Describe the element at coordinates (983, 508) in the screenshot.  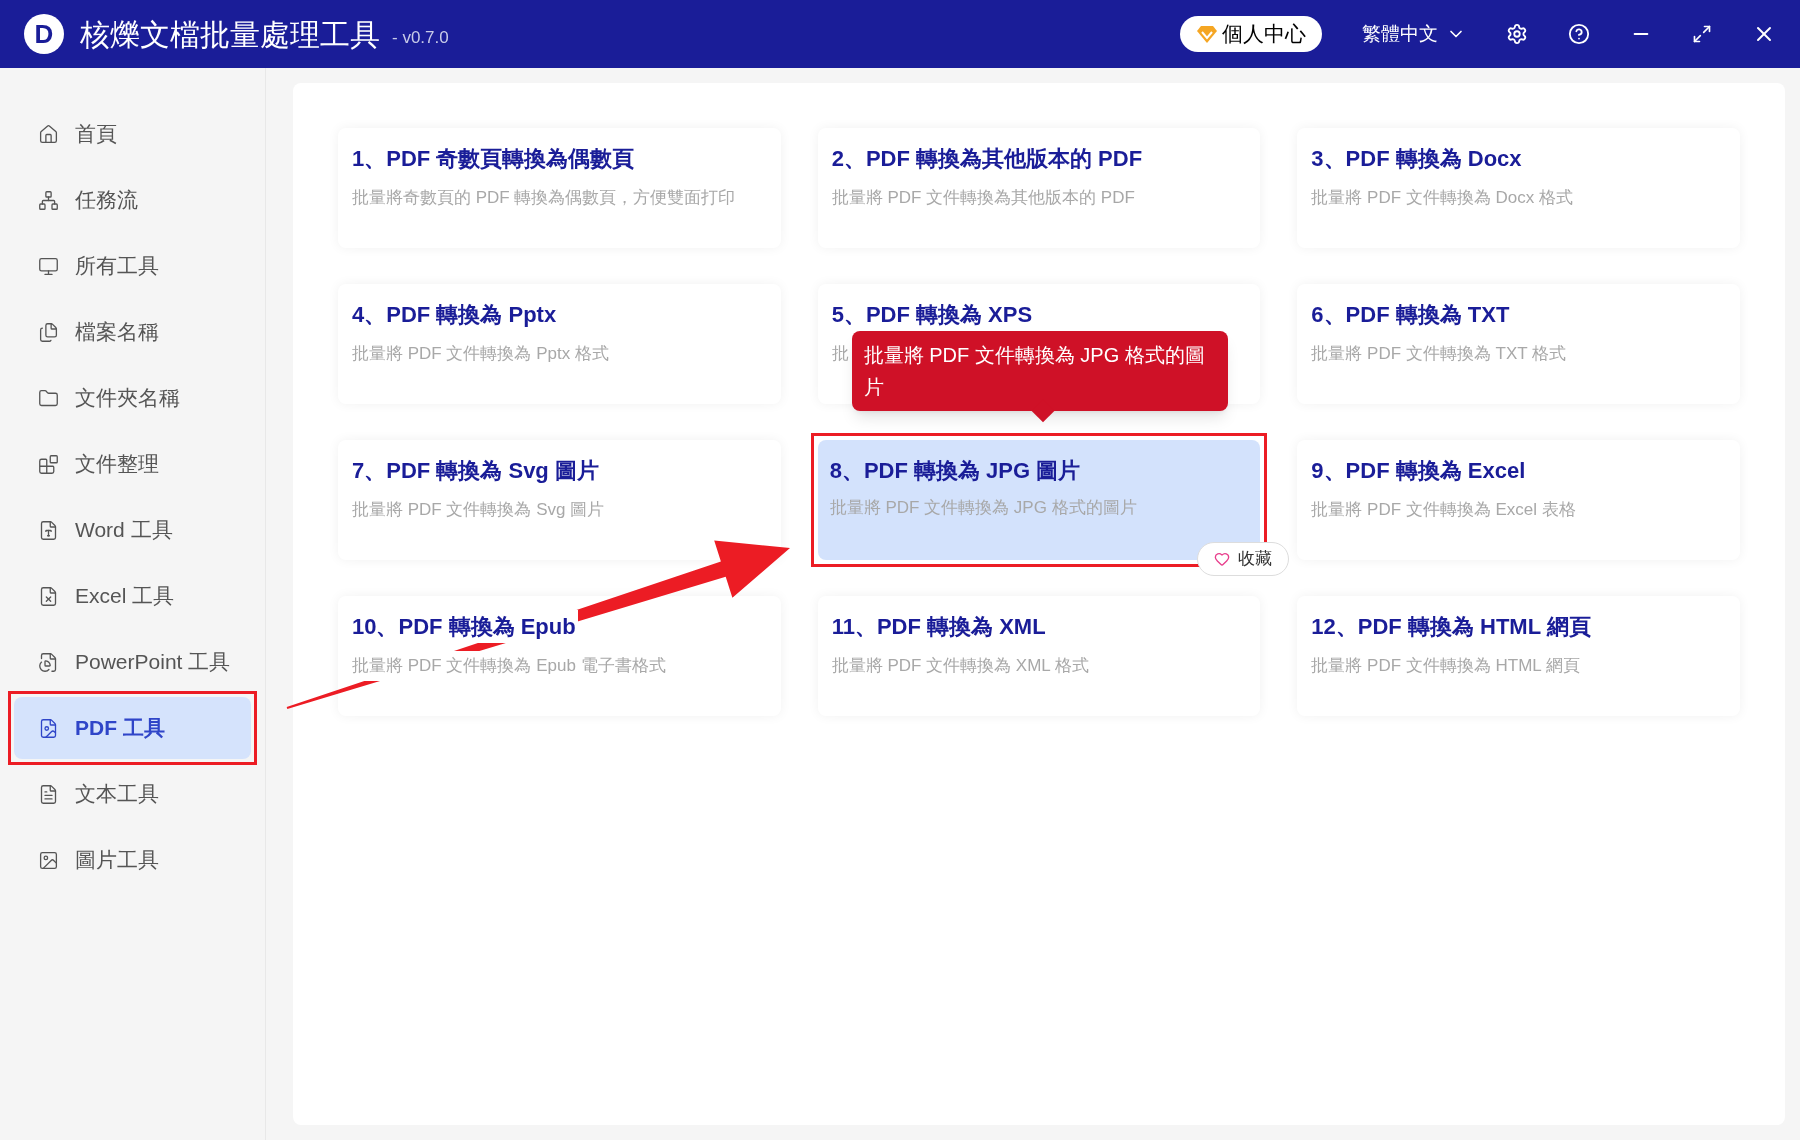
I see `tool-description: 批量將 PDF 文件轉換為 JPG 格式的圖片` at that location.